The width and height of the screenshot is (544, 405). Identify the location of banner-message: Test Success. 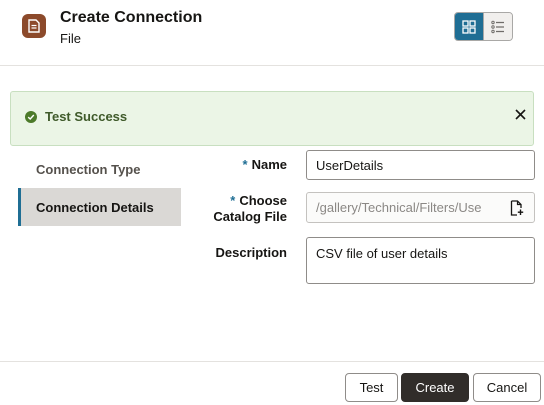
(86, 116).